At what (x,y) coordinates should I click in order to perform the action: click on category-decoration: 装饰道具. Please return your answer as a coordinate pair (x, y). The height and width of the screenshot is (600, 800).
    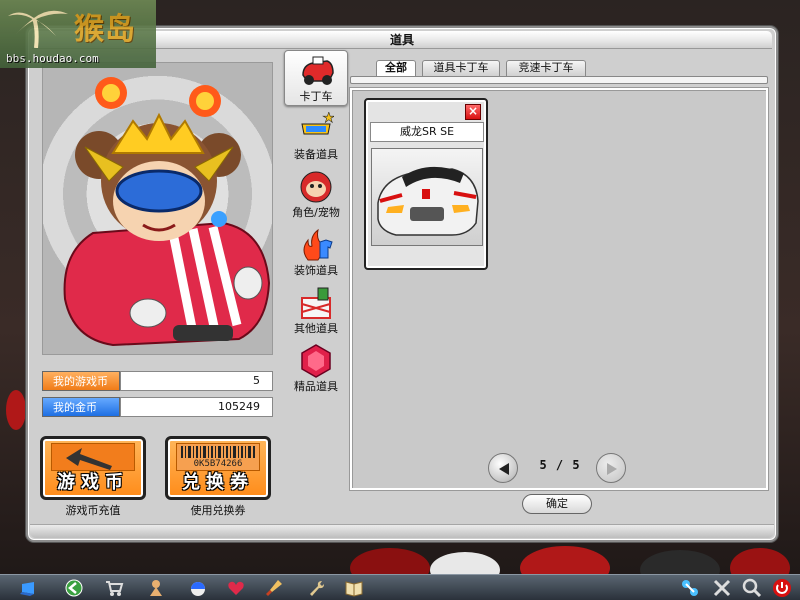
    Looking at the image, I should click on (316, 254).